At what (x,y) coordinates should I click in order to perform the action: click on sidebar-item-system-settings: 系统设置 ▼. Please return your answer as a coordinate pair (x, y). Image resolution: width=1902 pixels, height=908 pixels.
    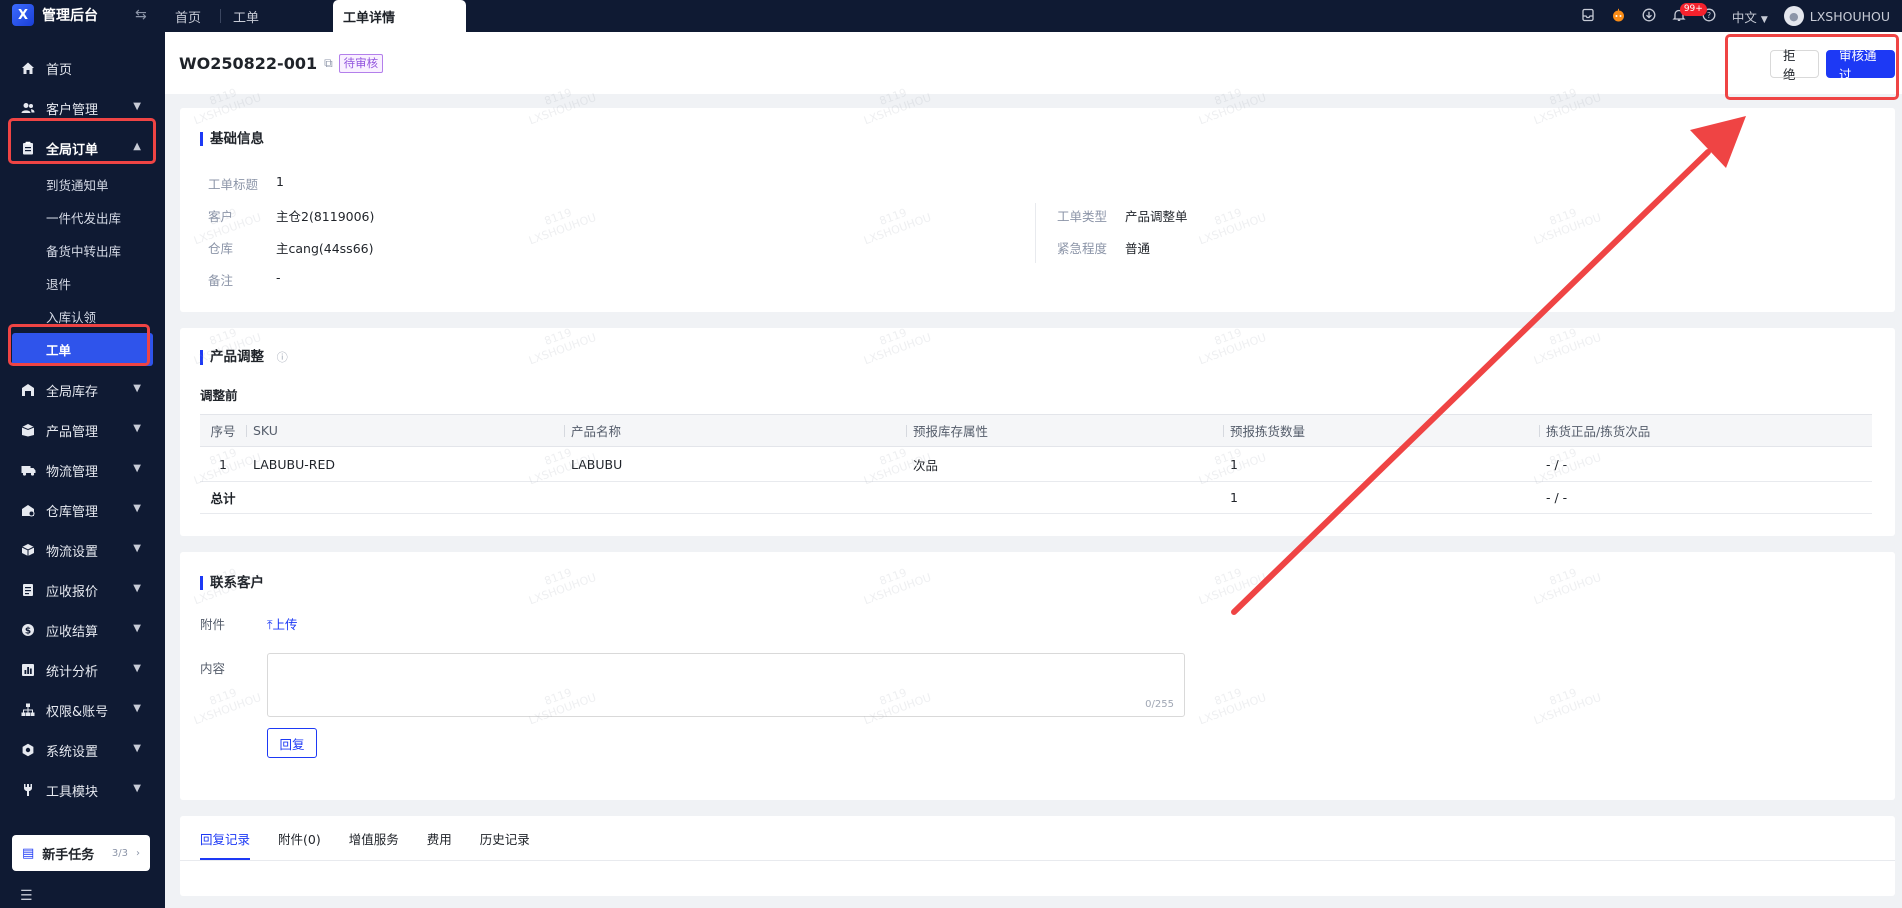
    Looking at the image, I should click on (82, 750).